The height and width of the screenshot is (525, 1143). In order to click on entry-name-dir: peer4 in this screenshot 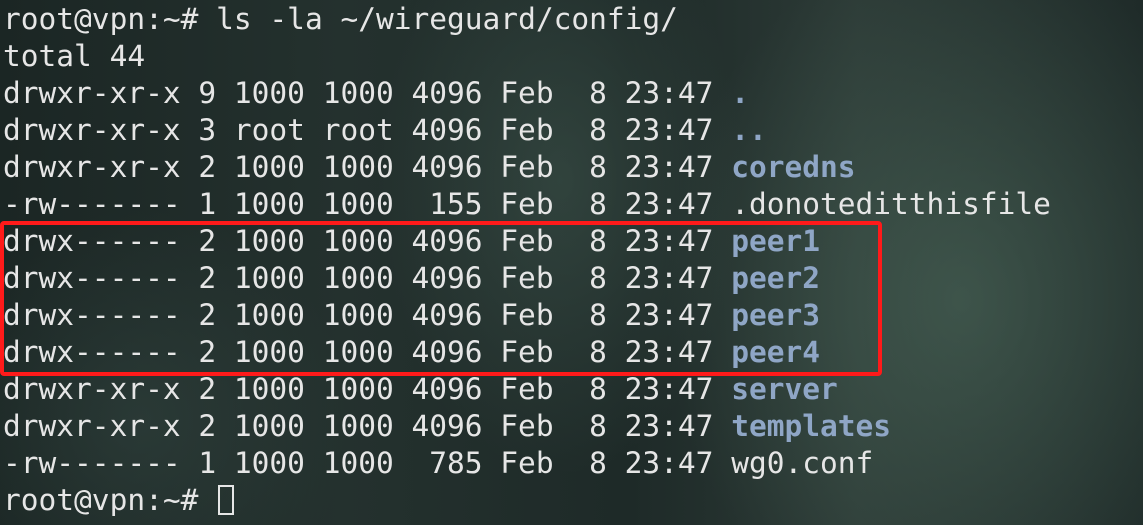, I will do `click(775, 352)`.